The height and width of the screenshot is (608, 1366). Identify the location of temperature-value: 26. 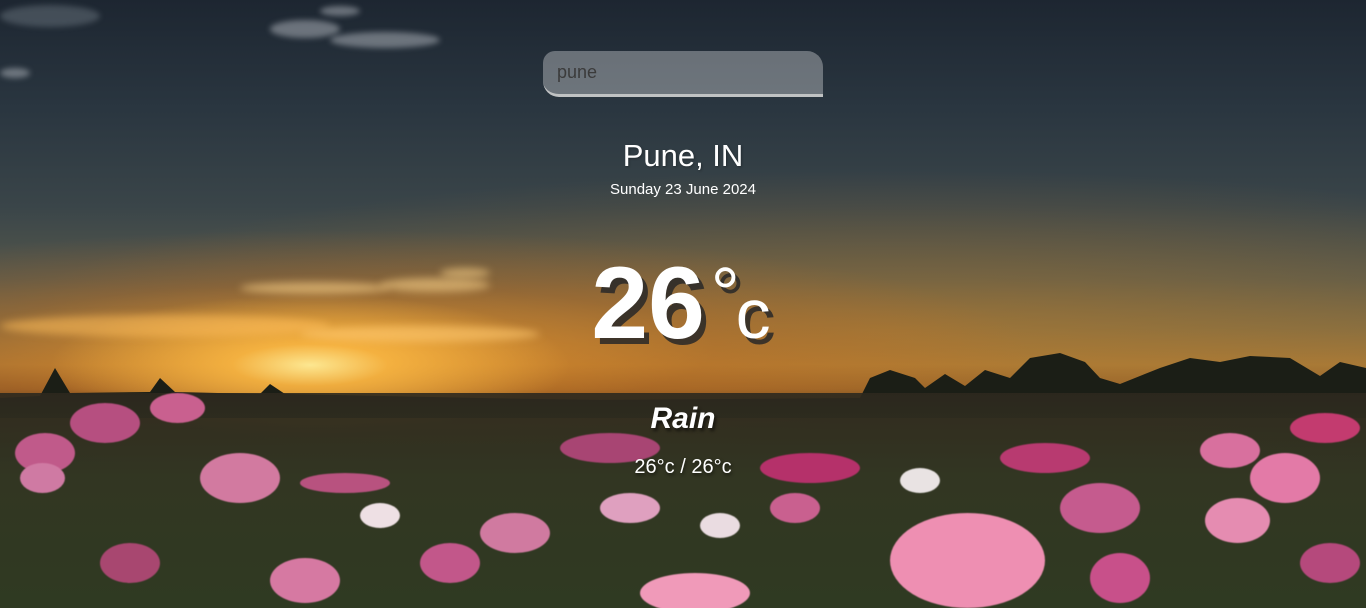
(648, 303).